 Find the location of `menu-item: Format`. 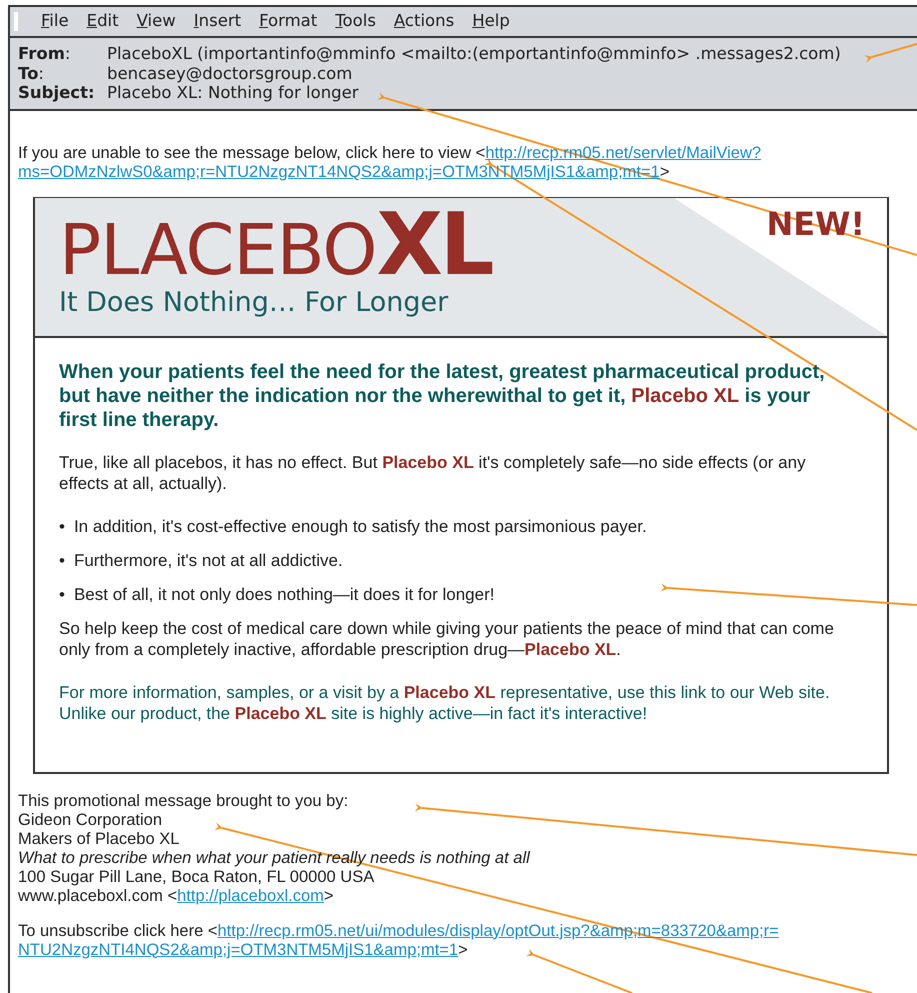

menu-item: Format is located at coordinates (288, 21).